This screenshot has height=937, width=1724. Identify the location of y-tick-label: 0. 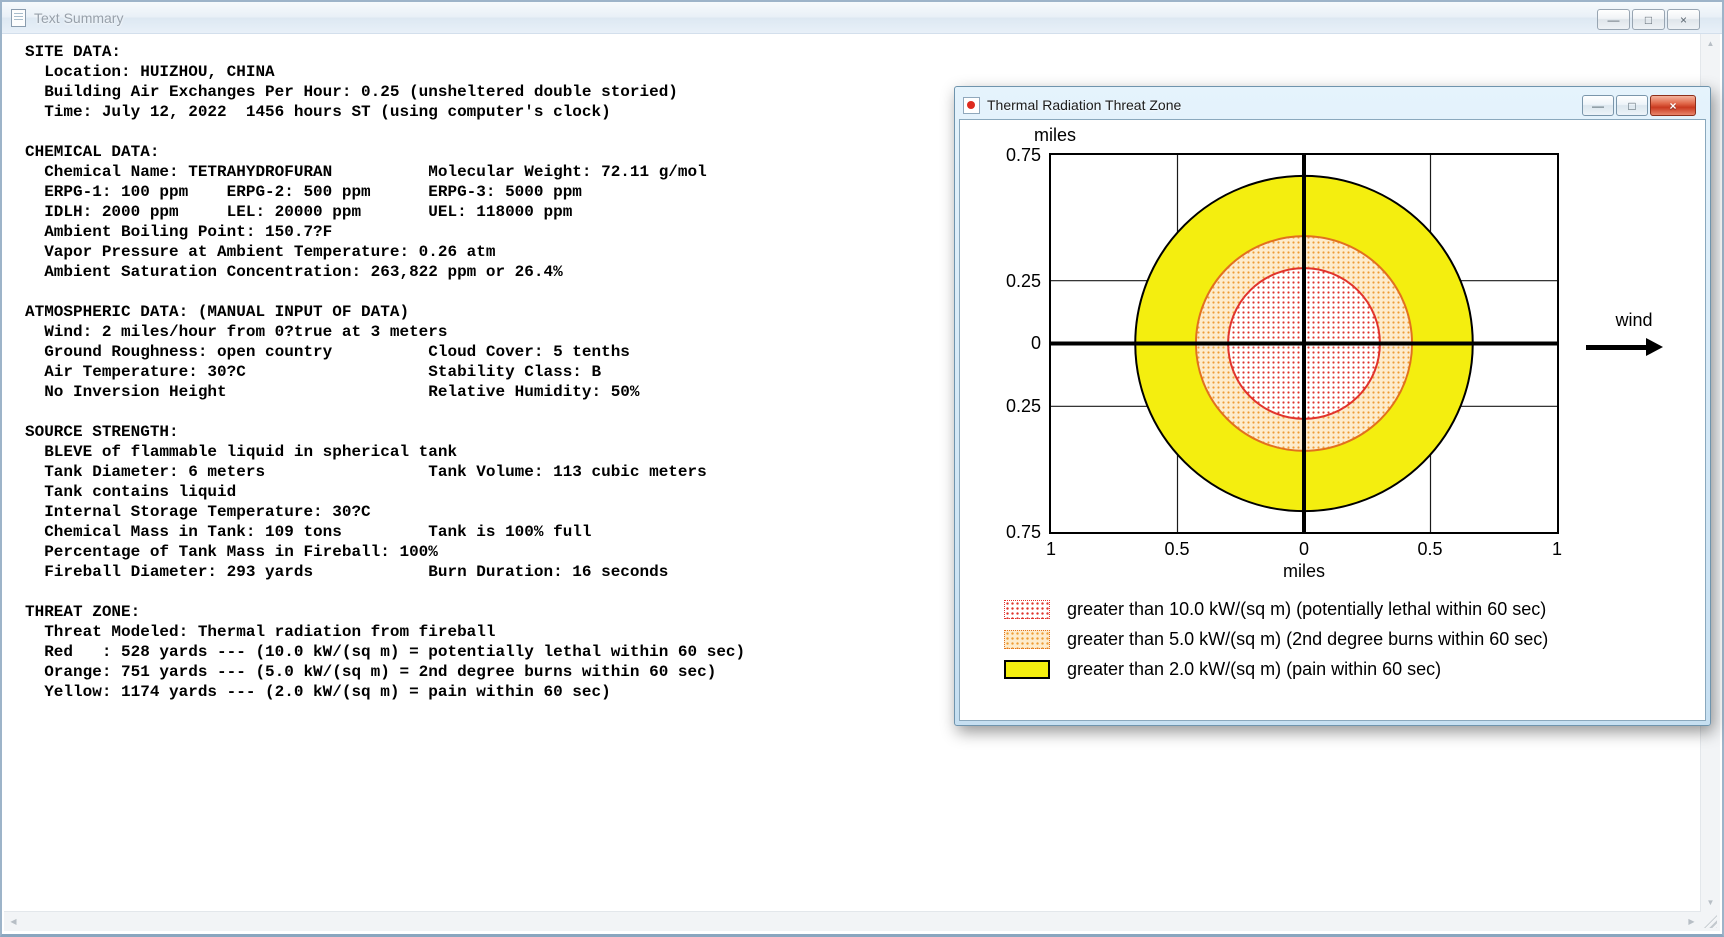
(1035, 343).